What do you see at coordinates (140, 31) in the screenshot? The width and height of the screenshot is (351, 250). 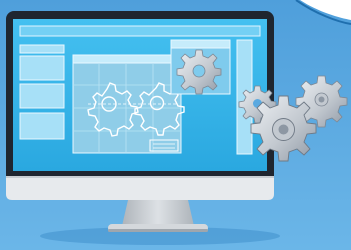 I see `app-toolbar` at bounding box center [140, 31].